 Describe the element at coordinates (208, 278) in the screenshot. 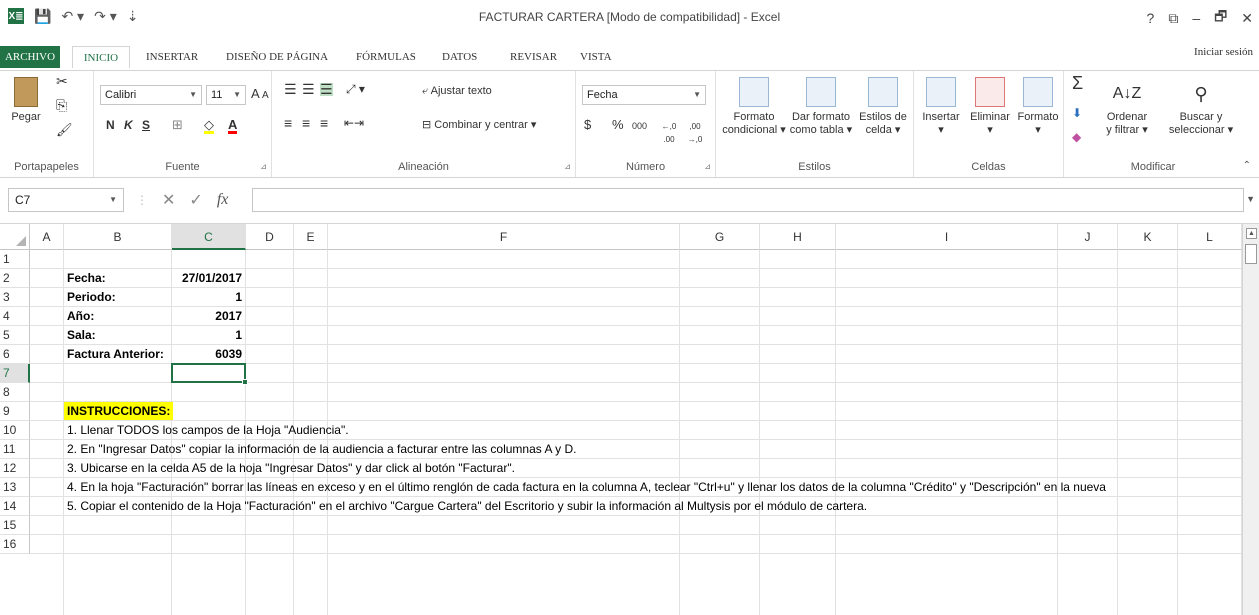

I see `cell-c2: 27/01/2017` at that location.